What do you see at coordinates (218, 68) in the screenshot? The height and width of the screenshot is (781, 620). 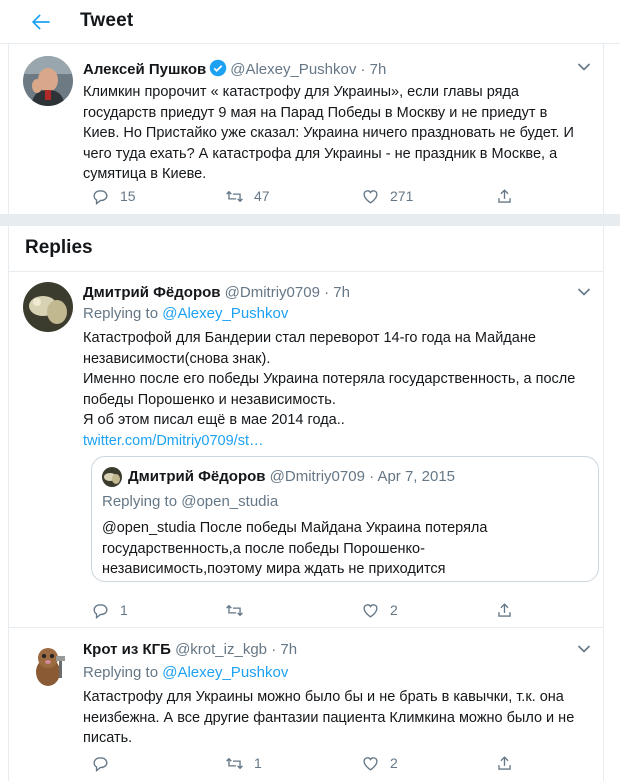 I see `verified-badge-icon` at bounding box center [218, 68].